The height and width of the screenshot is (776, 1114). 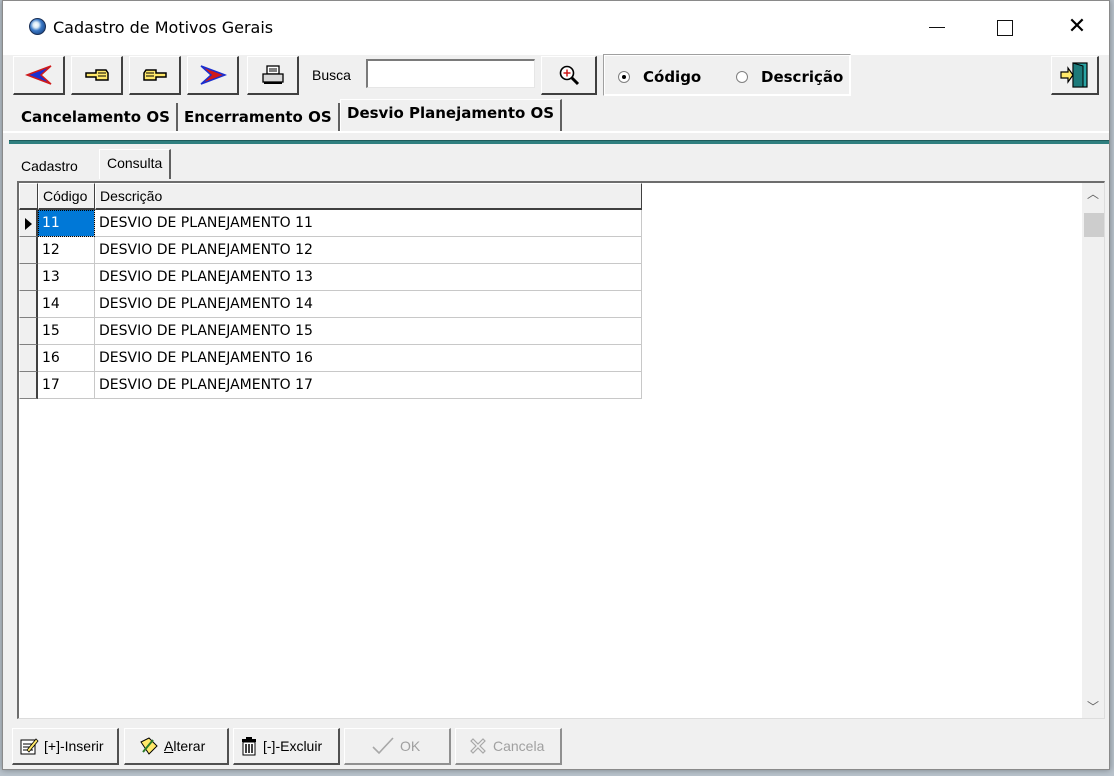 What do you see at coordinates (383, 746) in the screenshot?
I see `check-icon` at bounding box center [383, 746].